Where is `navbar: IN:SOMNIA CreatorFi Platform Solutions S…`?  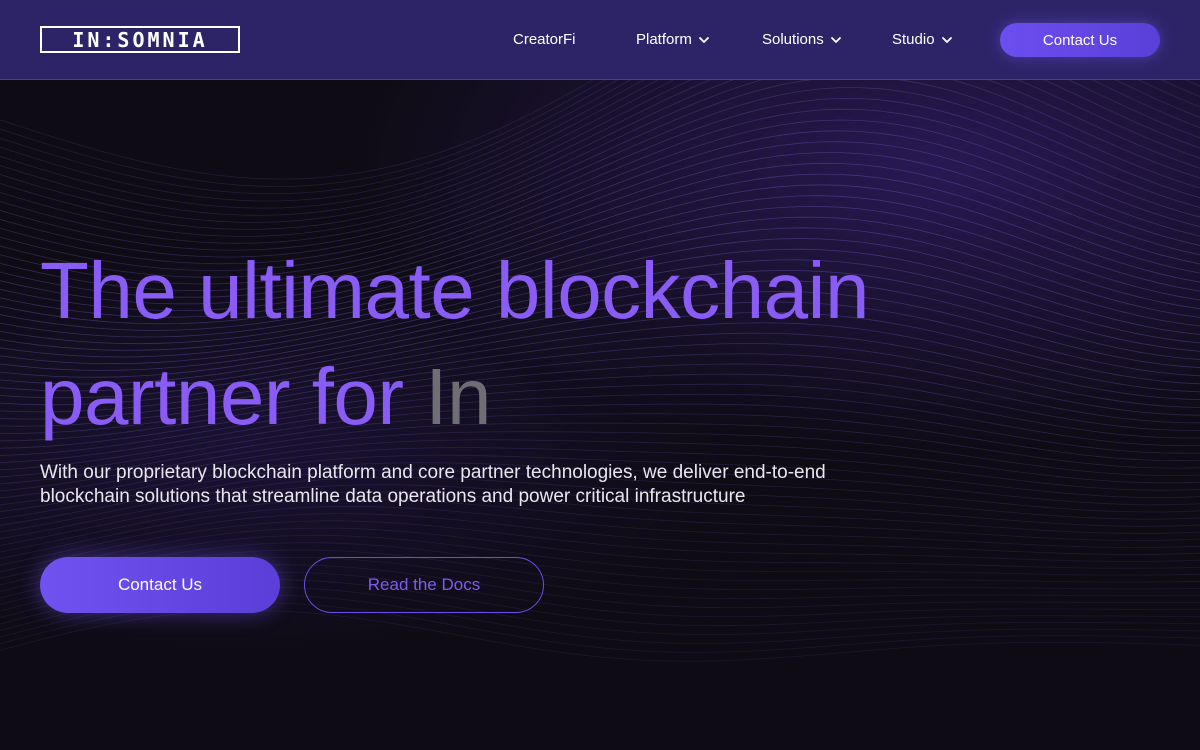 navbar: IN:SOMNIA CreatorFi Platform Solutions S… is located at coordinates (600, 40).